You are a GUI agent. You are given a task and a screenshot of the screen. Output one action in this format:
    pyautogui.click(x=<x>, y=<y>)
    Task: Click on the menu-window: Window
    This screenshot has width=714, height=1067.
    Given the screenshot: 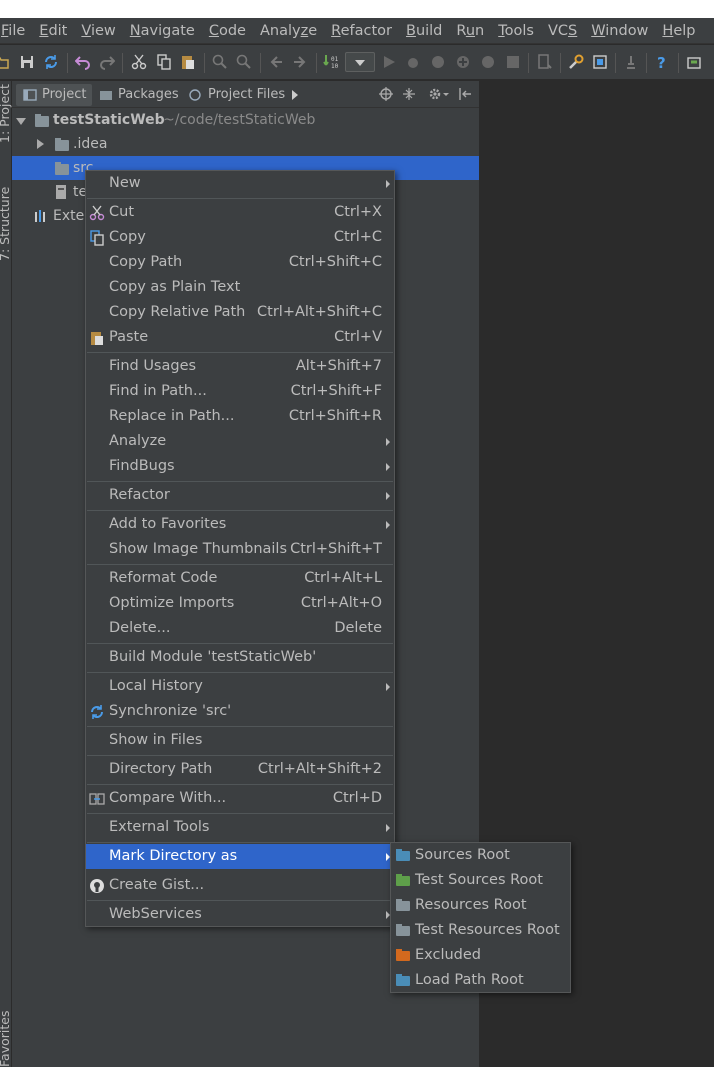 What is the action you would take?
    pyautogui.click(x=619, y=31)
    